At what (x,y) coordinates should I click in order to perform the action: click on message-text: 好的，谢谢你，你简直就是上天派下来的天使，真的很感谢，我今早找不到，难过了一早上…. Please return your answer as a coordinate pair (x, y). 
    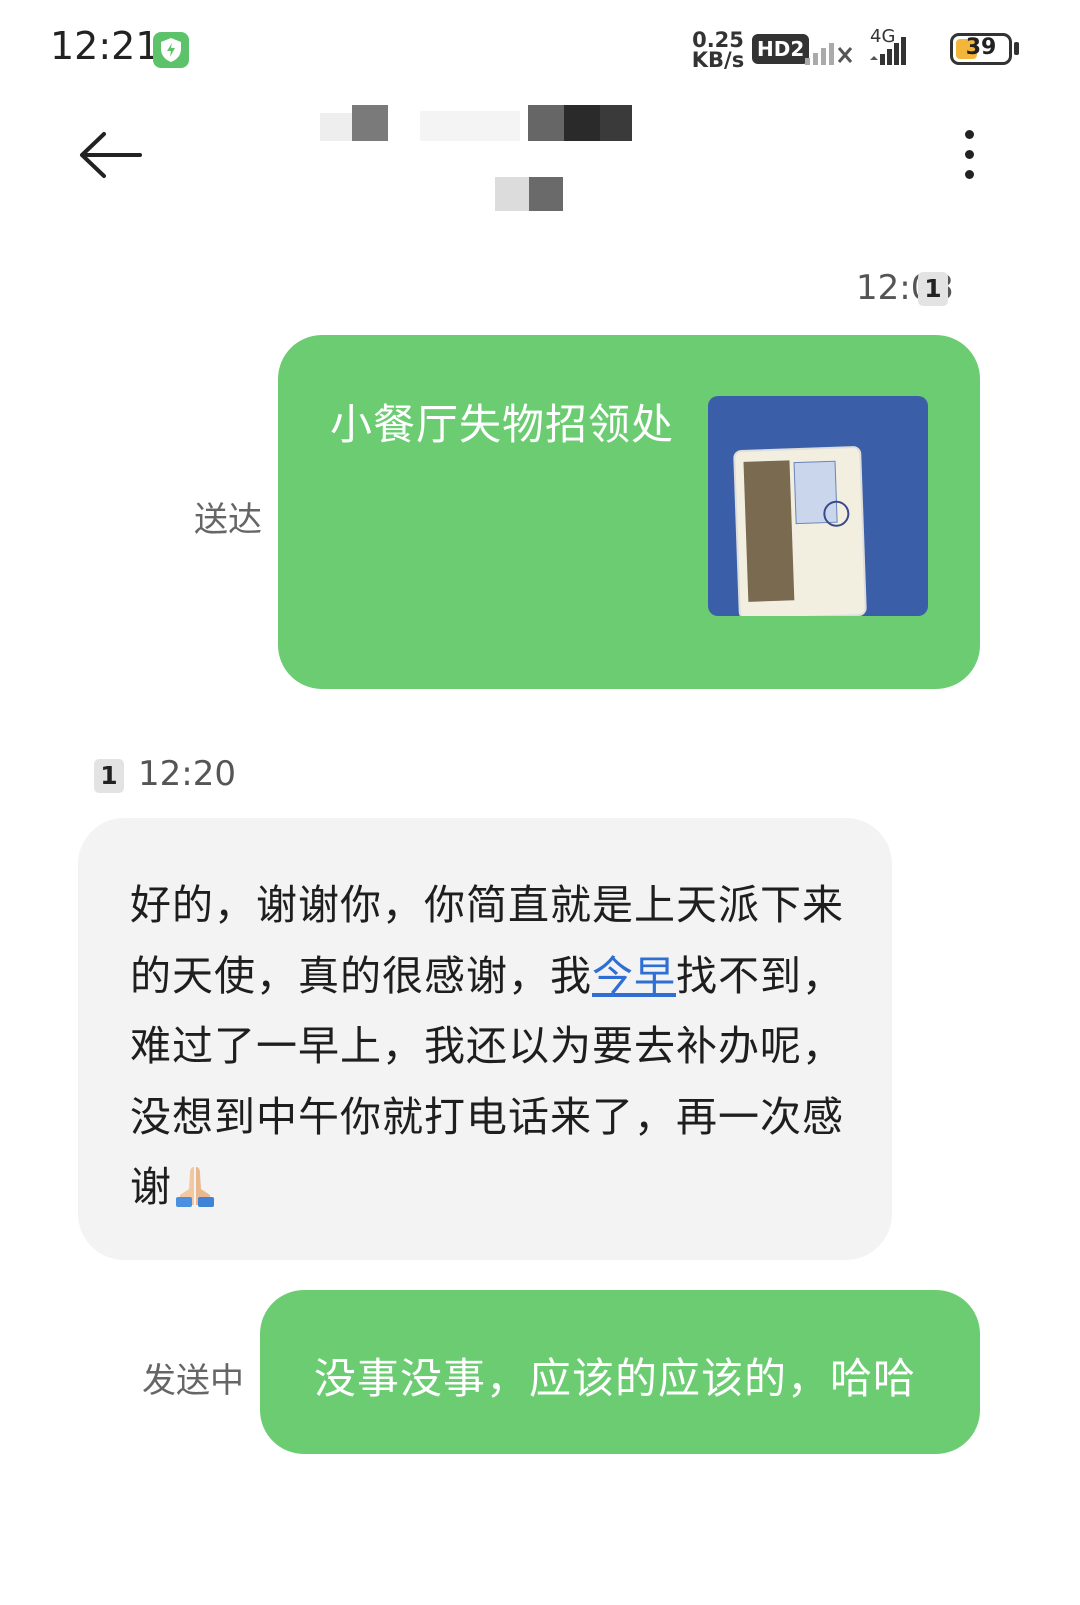
    Looking at the image, I should click on (490, 1046).